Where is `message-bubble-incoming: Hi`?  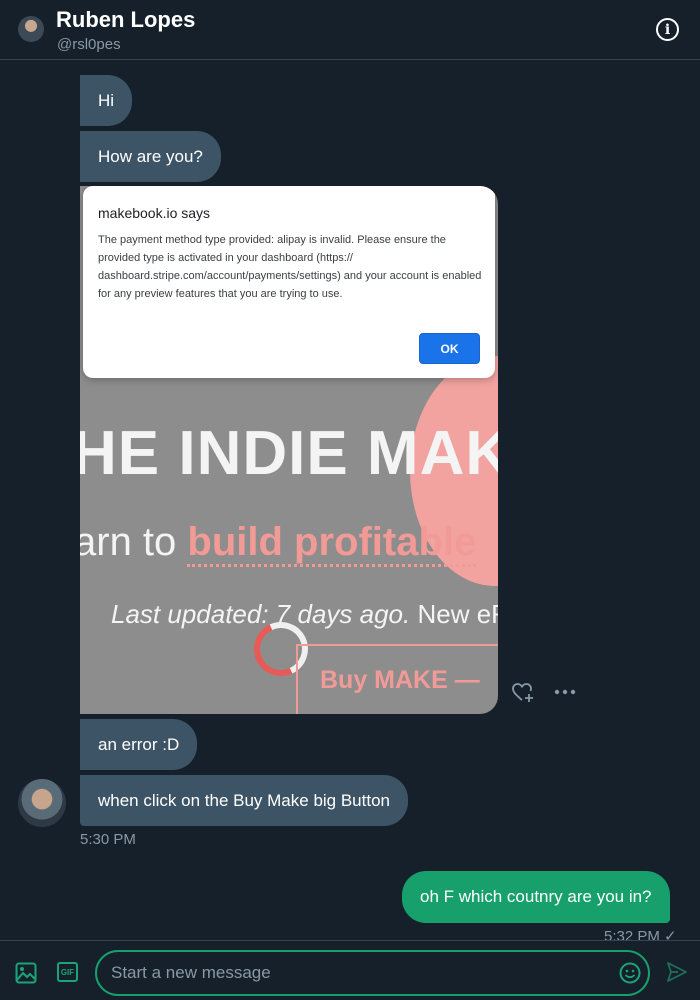 message-bubble-incoming: Hi is located at coordinates (106, 100).